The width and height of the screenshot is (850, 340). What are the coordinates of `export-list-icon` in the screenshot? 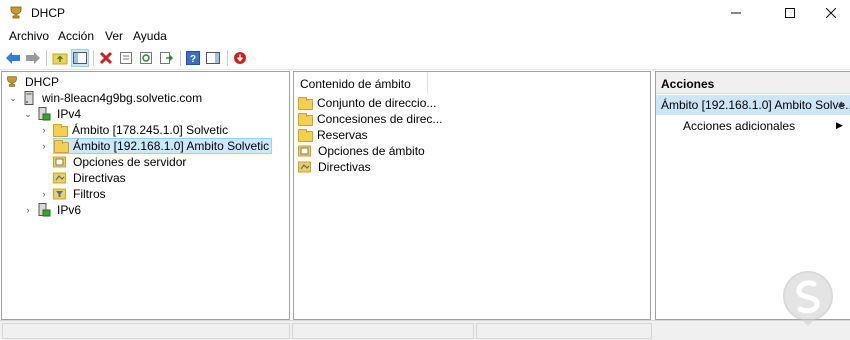 It's located at (166, 58).